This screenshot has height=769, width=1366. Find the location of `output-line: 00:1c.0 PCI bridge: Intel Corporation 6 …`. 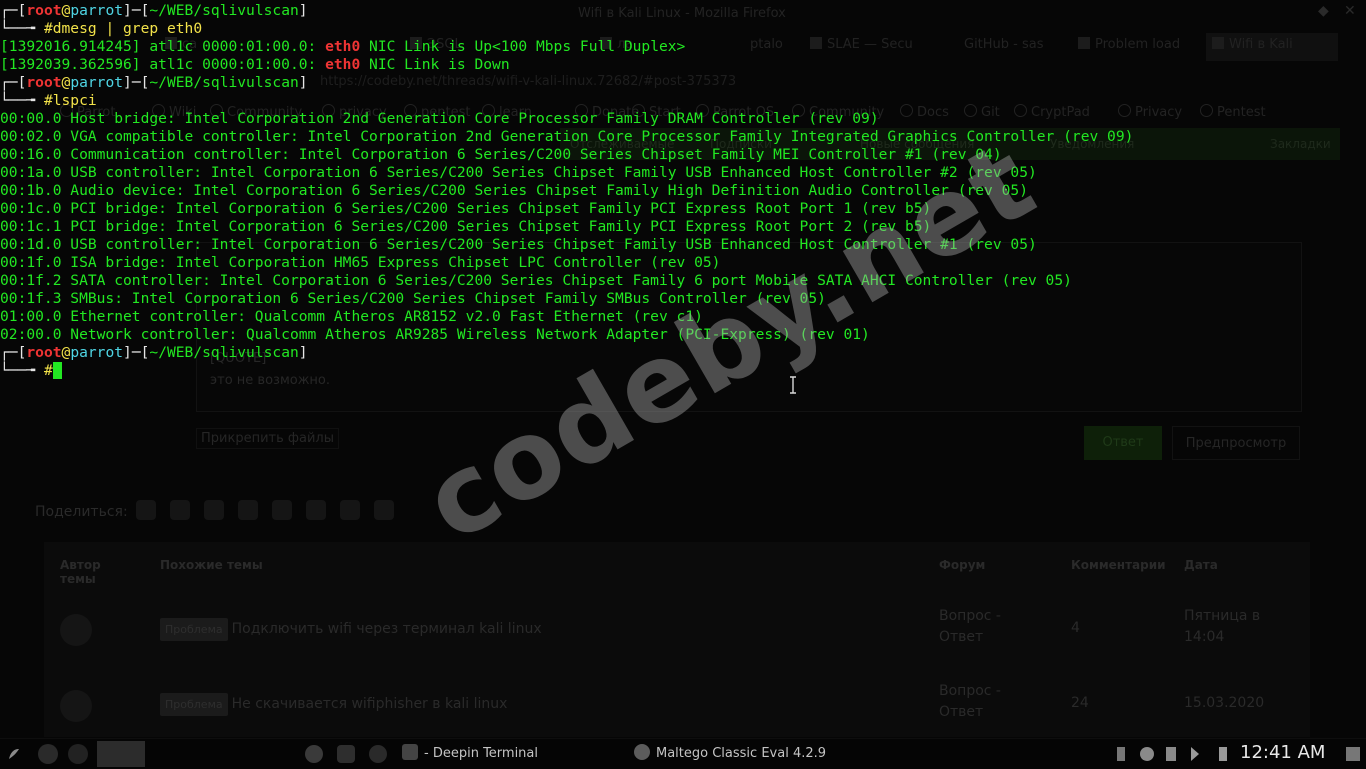

output-line: 00:1c.0 PCI bridge: Intel Corporation 6 … is located at coordinates (466, 208).